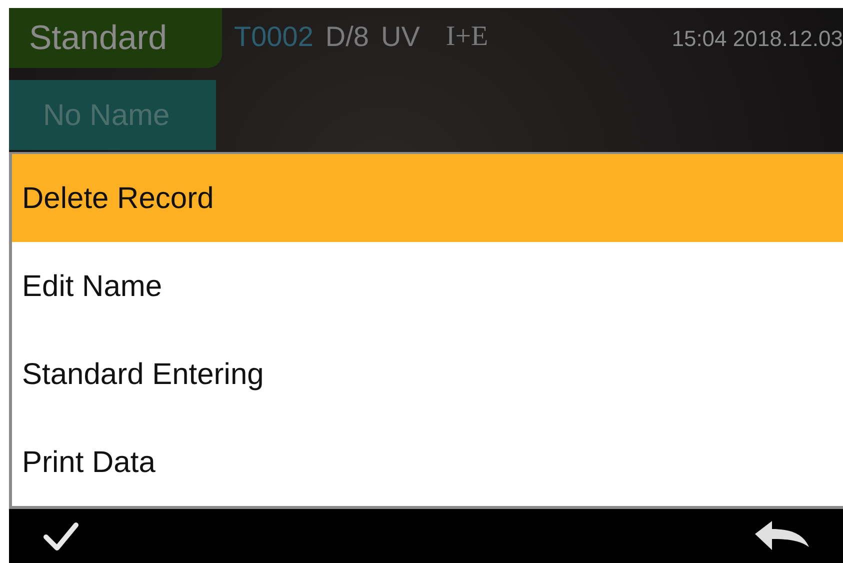 Image resolution: width=843 pixels, height=563 pixels. What do you see at coordinates (782, 536) in the screenshot?
I see `back-arrow-icon` at bounding box center [782, 536].